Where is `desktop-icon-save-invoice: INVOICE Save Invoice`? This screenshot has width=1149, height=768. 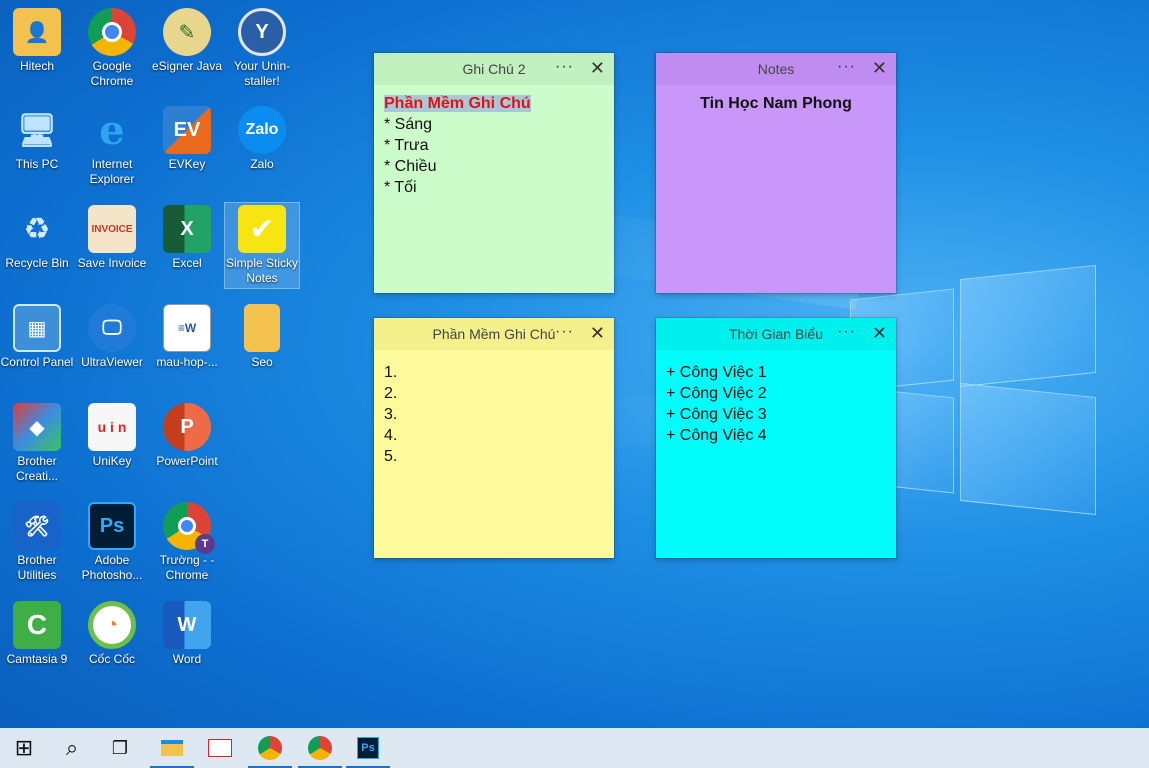 desktop-icon-save-invoice: INVOICE Save Invoice is located at coordinates (112, 238).